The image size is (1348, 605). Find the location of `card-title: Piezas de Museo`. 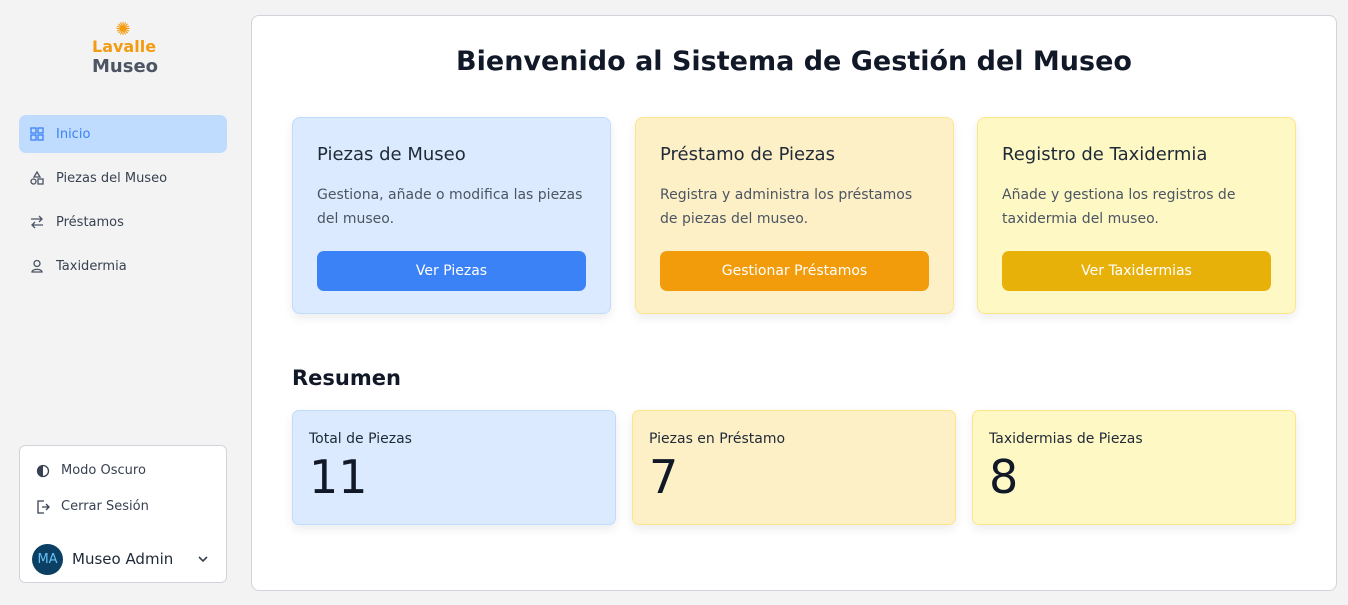

card-title: Piezas de Museo is located at coordinates (391, 154).